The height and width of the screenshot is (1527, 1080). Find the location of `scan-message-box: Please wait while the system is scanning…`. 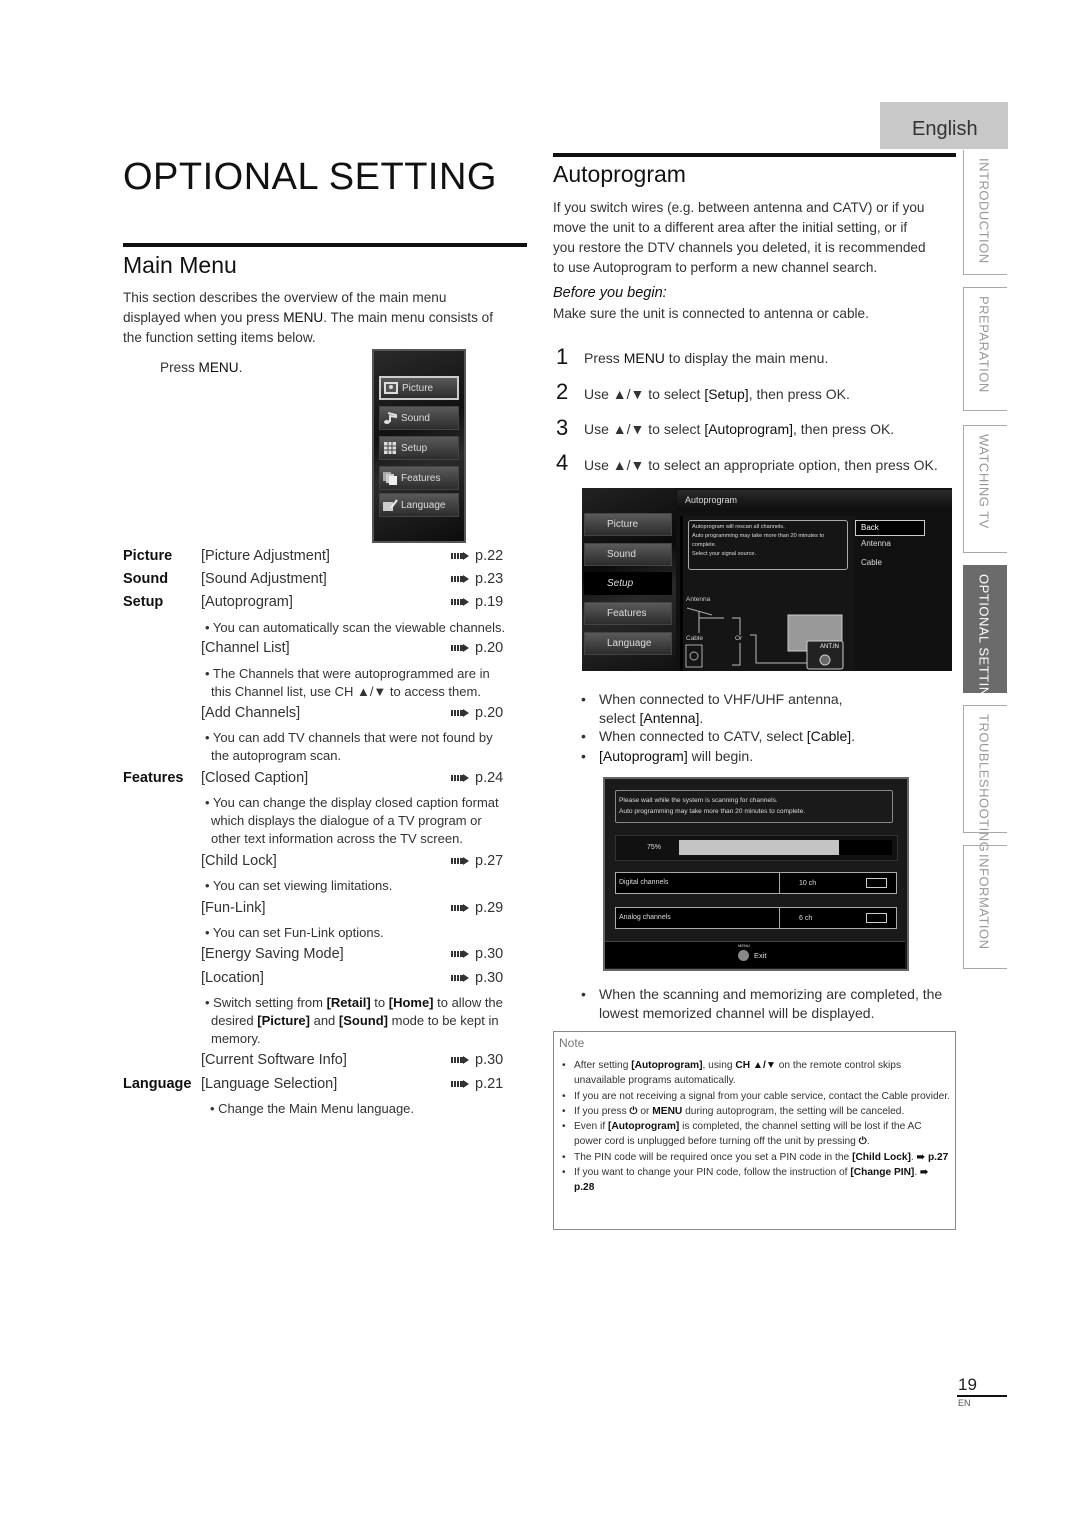

scan-message-box: Please wait while the system is scanning… is located at coordinates (754, 806).